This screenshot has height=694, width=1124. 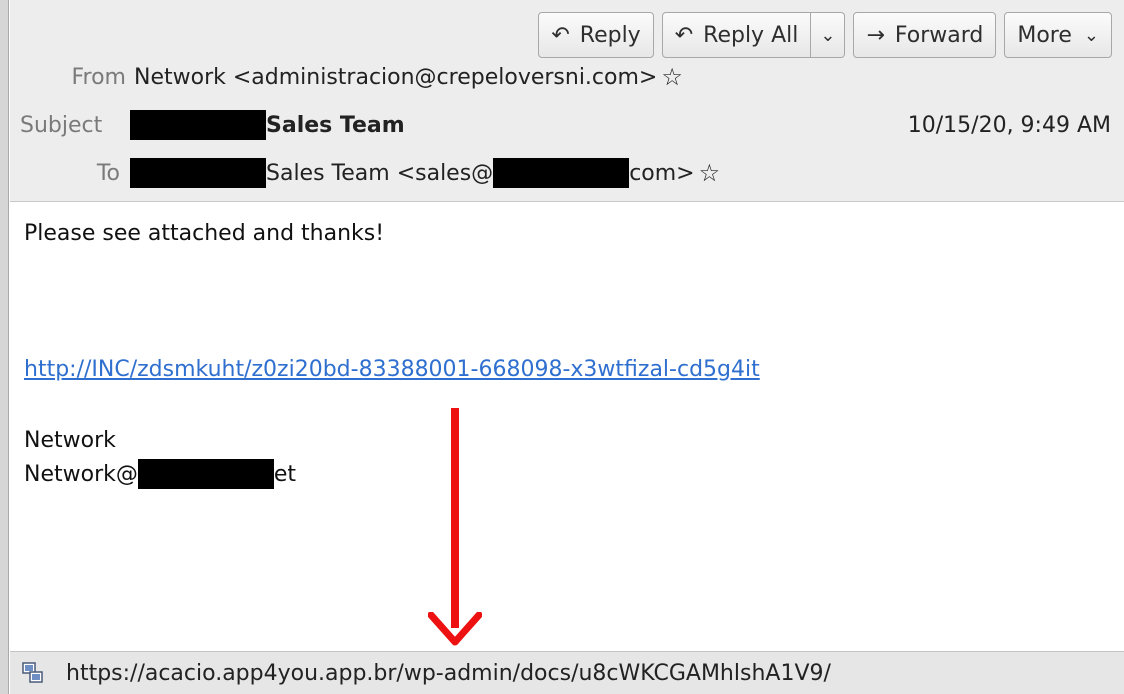 What do you see at coordinates (335, 125) in the screenshot?
I see `subject-text: Sales Team` at bounding box center [335, 125].